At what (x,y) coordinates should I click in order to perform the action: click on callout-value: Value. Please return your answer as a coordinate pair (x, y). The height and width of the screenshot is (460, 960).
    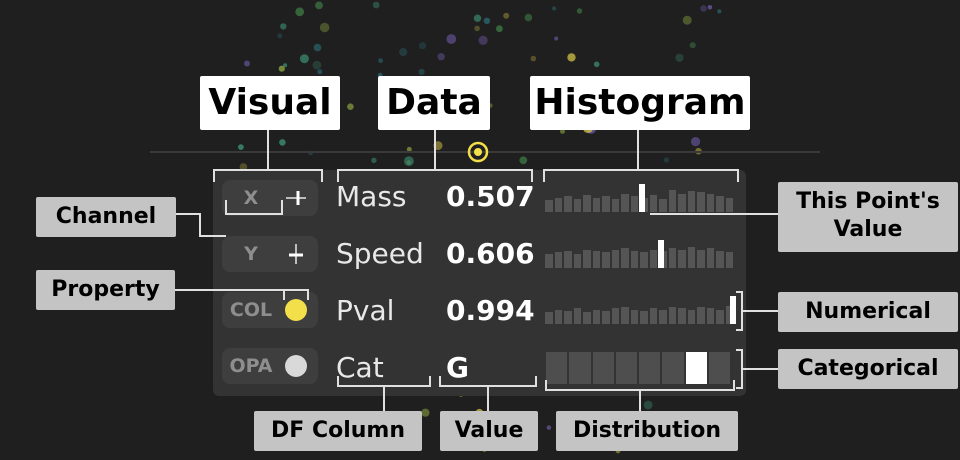
    Looking at the image, I should click on (489, 431).